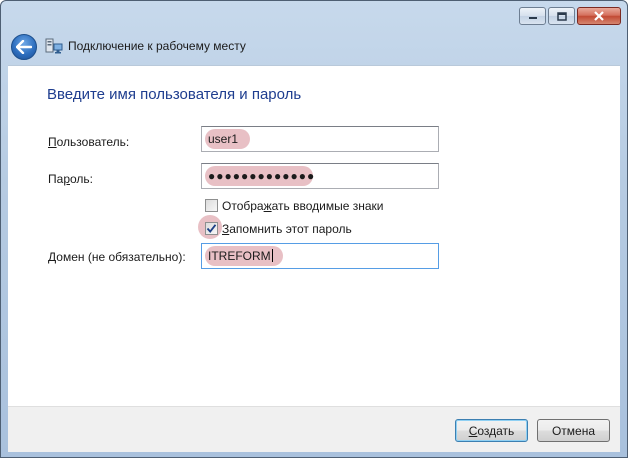 This screenshot has width=628, height=458. What do you see at coordinates (121, 257) in the screenshot?
I see `domain-label-text: омен (не обязательно):` at bounding box center [121, 257].